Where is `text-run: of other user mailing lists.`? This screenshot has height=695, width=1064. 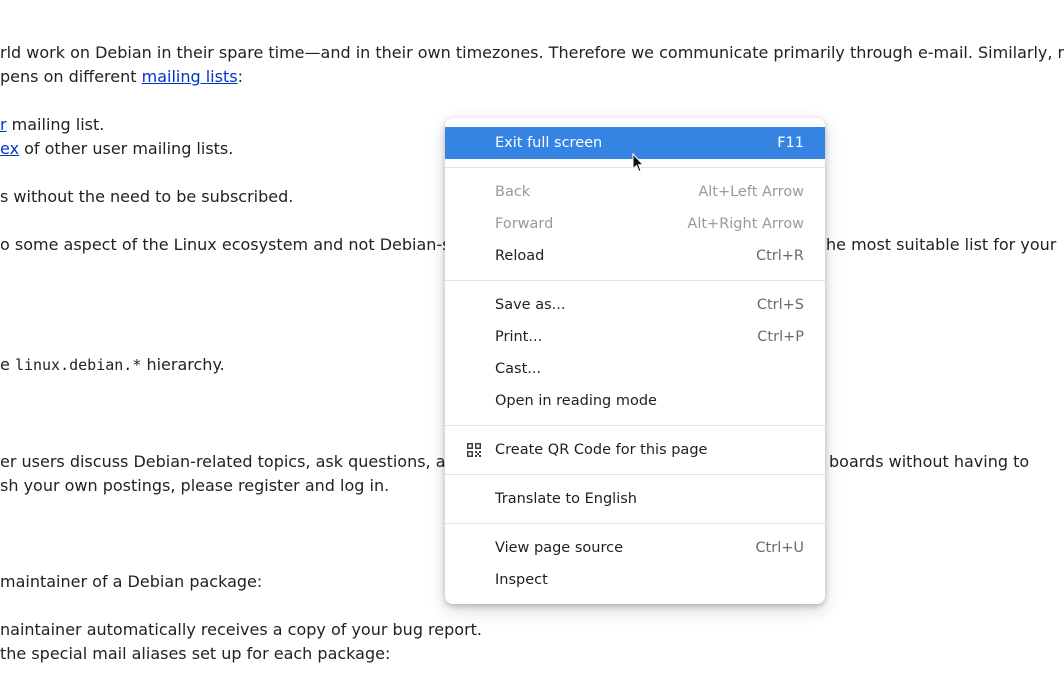 text-run: of other user mailing lists. is located at coordinates (126, 148).